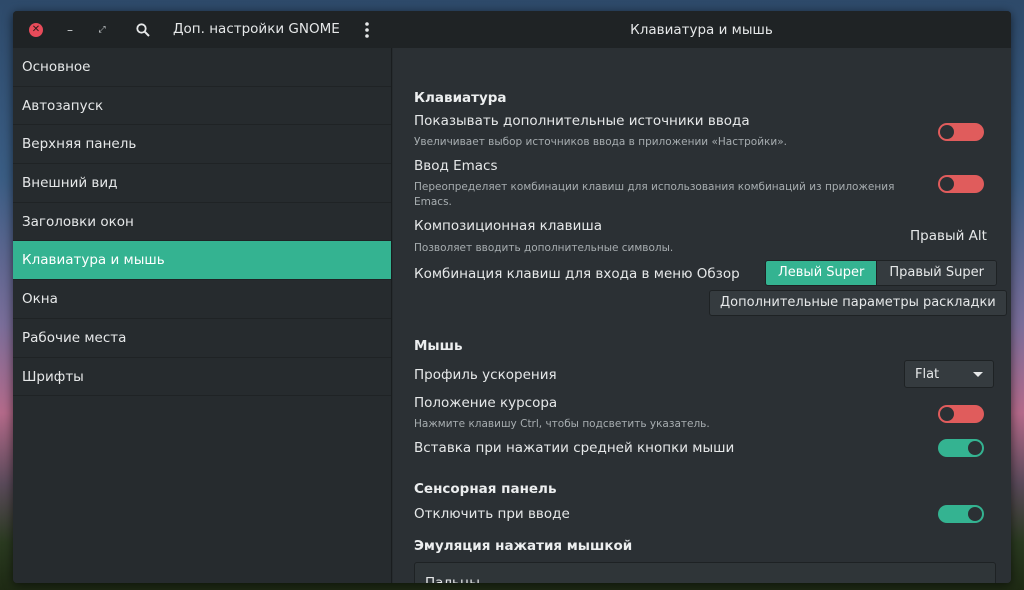  I want to click on sidebar-item-fonts: Шрифты, so click(202, 377).